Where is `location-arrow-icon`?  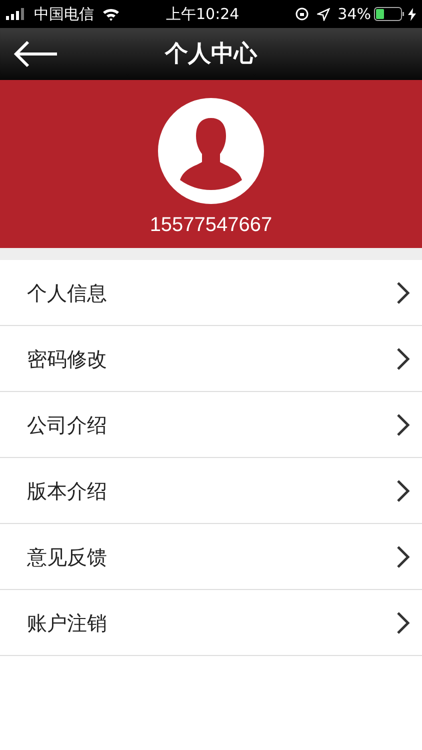 location-arrow-icon is located at coordinates (323, 14).